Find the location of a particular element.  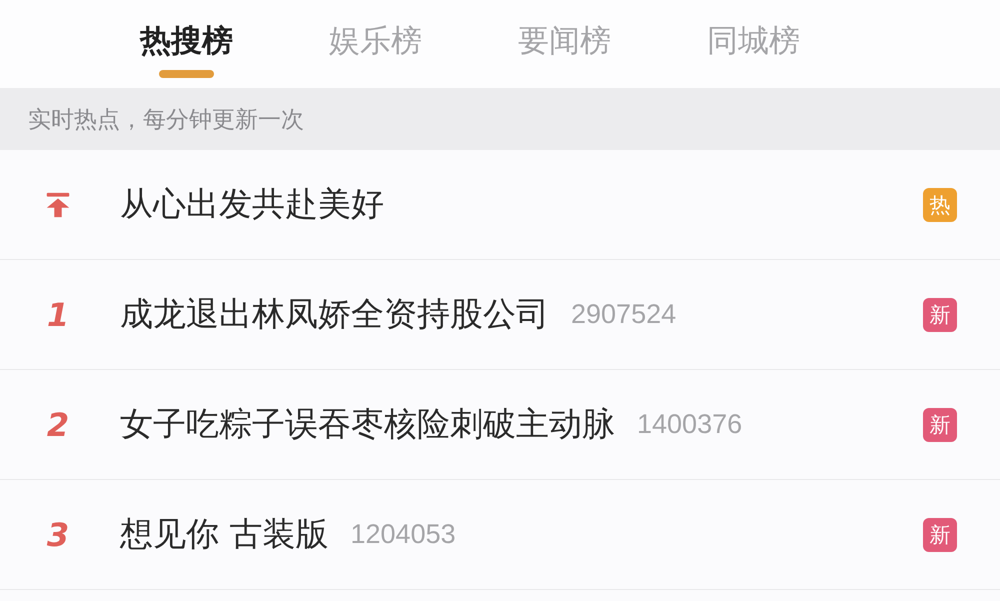

topic-title: 成龙退出林凤娇全资持股公司 is located at coordinates (334, 314).